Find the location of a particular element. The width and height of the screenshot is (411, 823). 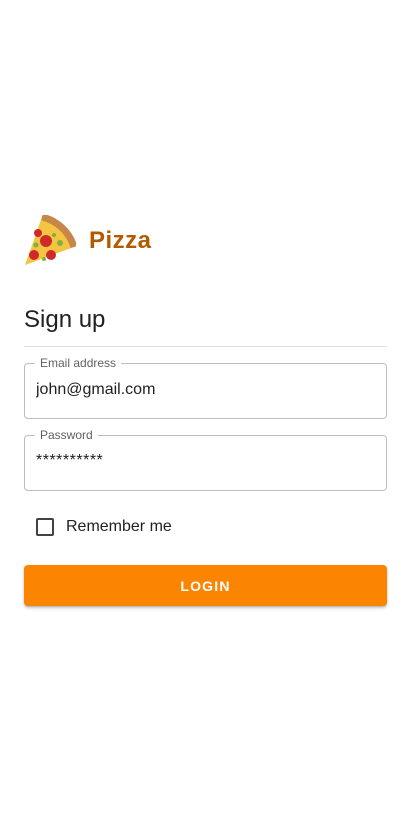

email-field-label: Email address is located at coordinates (78, 363).